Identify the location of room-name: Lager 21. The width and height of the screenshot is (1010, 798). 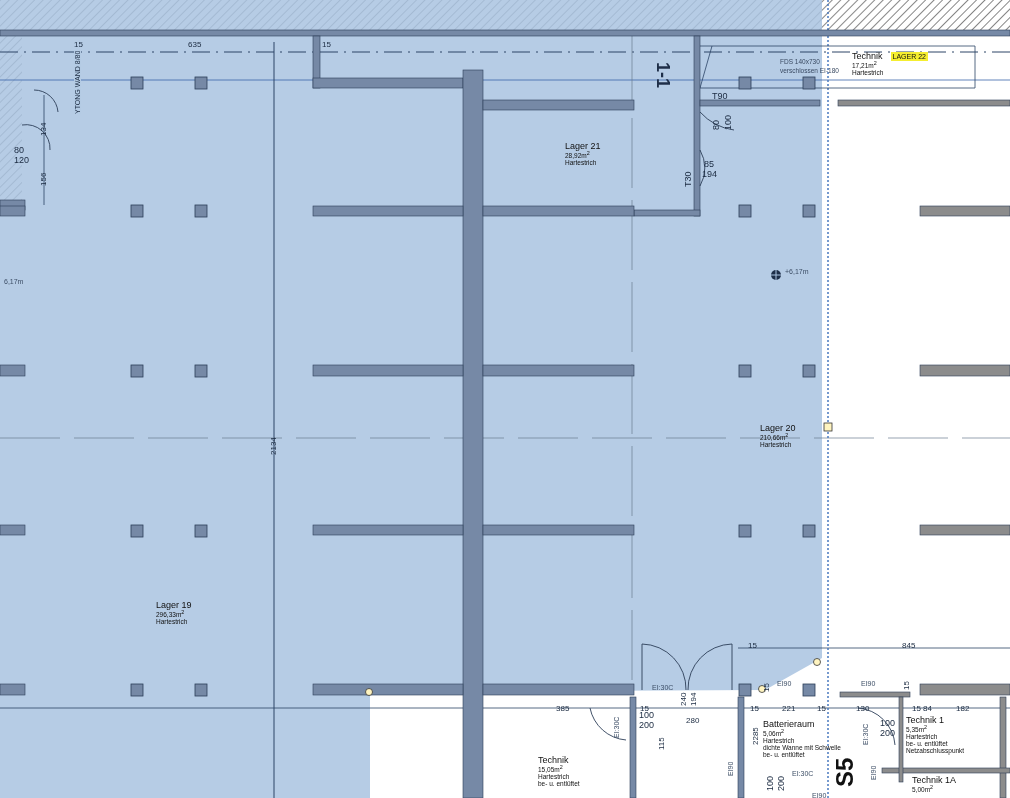
(583, 147).